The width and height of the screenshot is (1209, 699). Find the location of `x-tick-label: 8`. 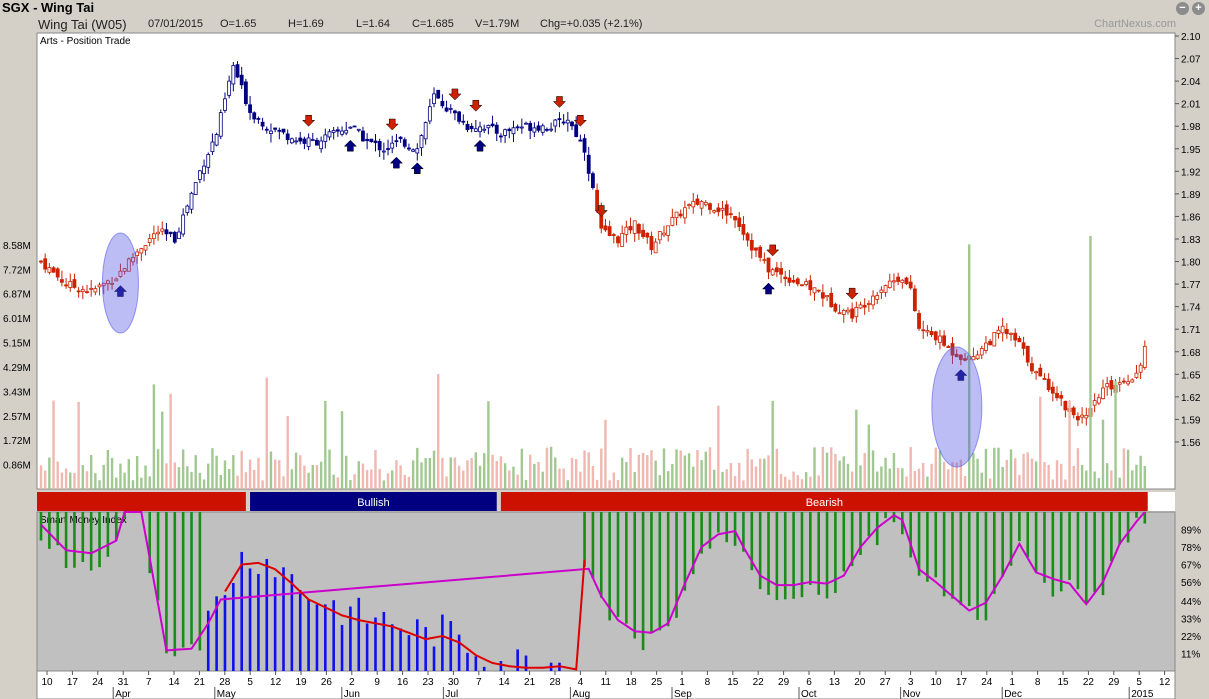

x-tick-label: 8 is located at coordinates (708, 682).